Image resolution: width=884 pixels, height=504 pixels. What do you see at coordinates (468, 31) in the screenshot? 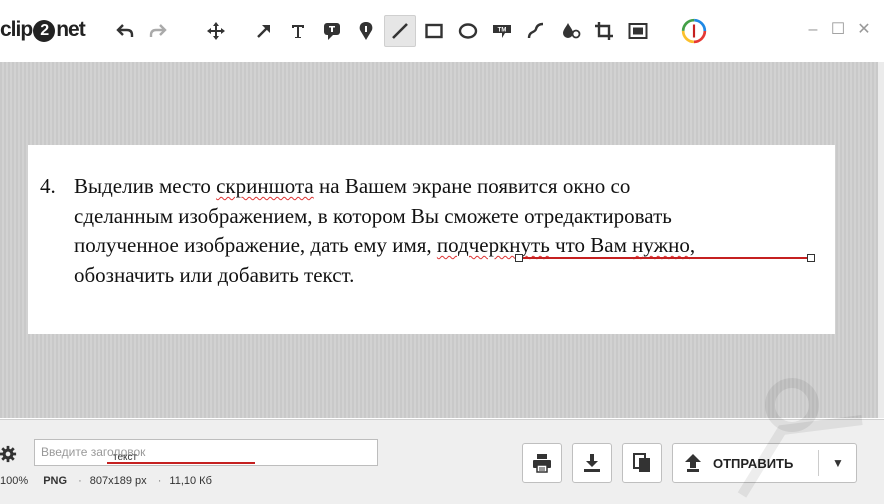
I see `ellipse-icon` at bounding box center [468, 31].